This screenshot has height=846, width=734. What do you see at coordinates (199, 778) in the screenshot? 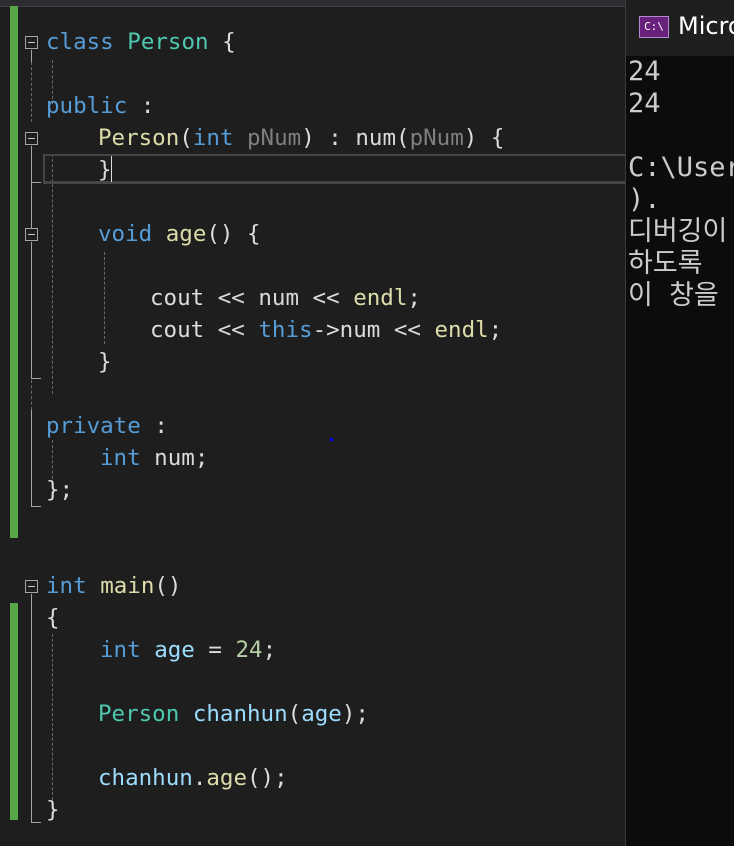
I see `punctuation: .` at bounding box center [199, 778].